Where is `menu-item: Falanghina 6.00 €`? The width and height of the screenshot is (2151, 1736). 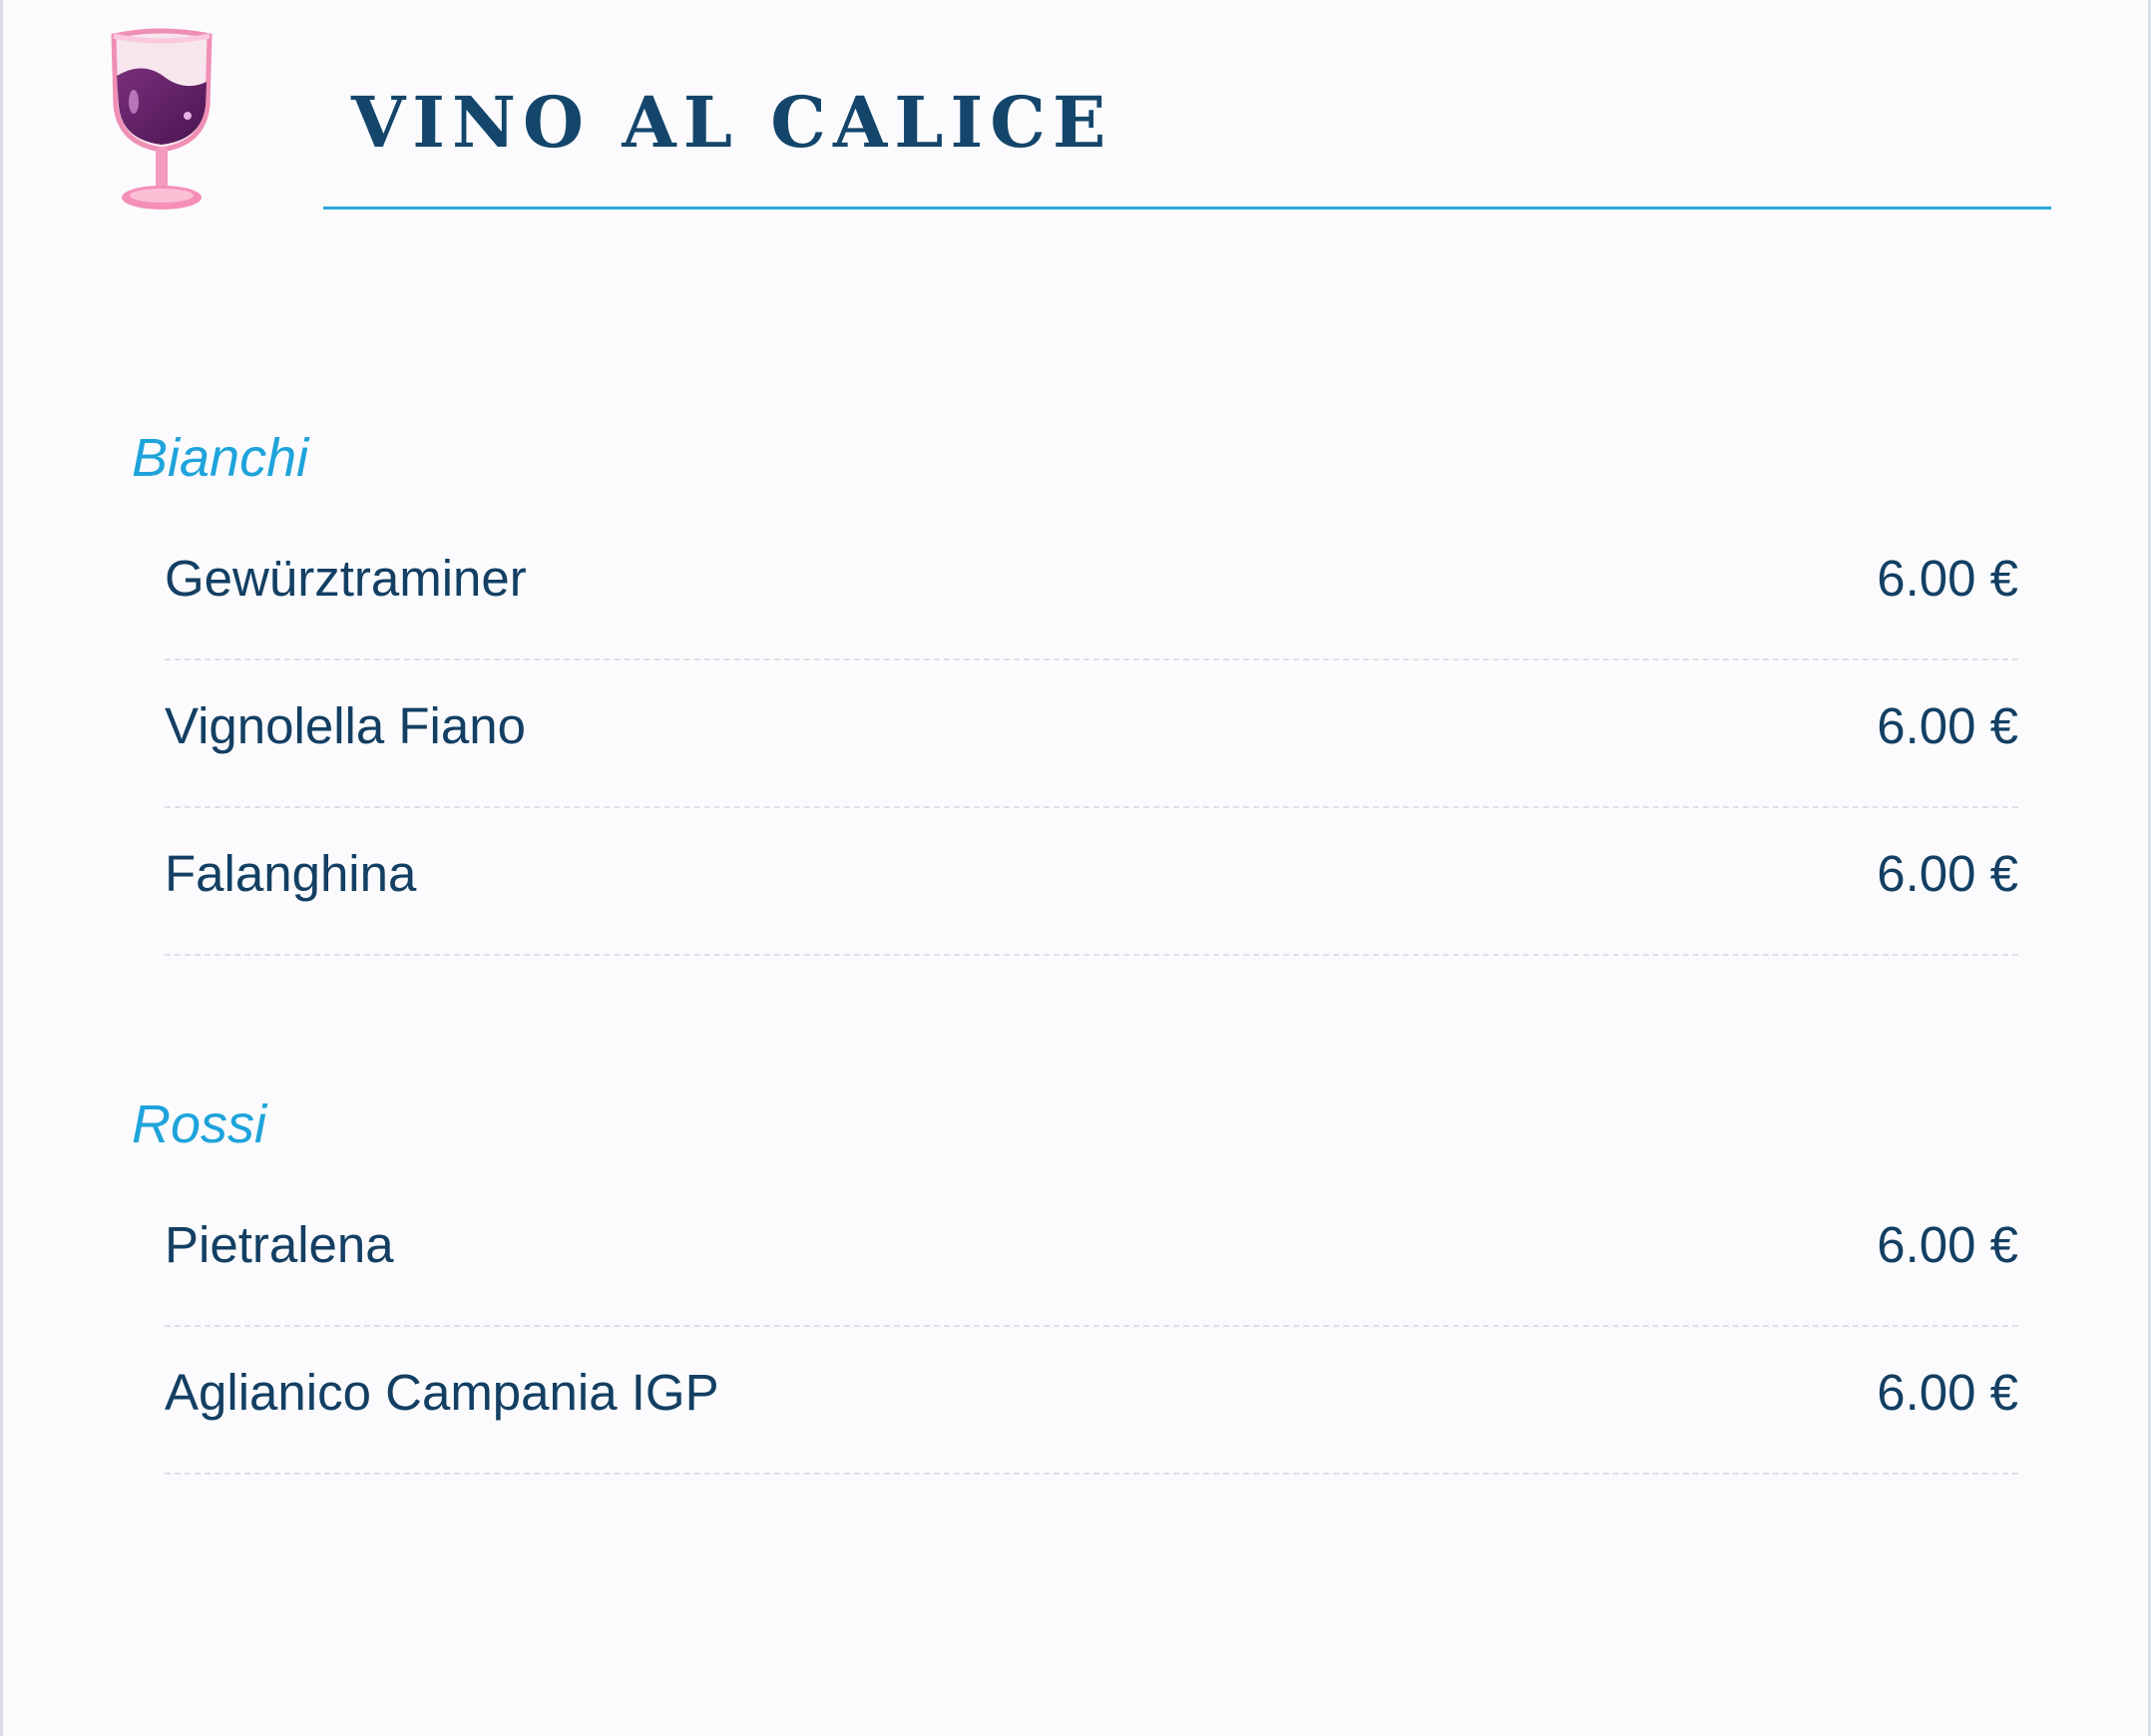 menu-item: Falanghina 6.00 € is located at coordinates (1092, 882).